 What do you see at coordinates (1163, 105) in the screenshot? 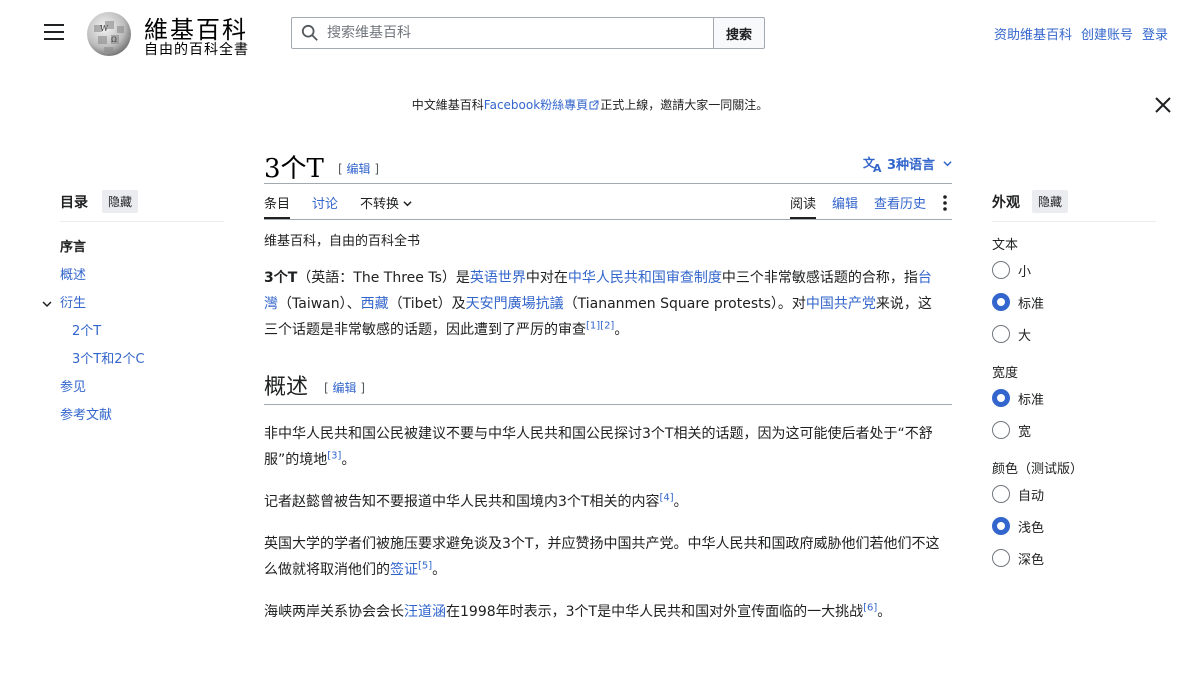
I see `close-notice-icon` at bounding box center [1163, 105].